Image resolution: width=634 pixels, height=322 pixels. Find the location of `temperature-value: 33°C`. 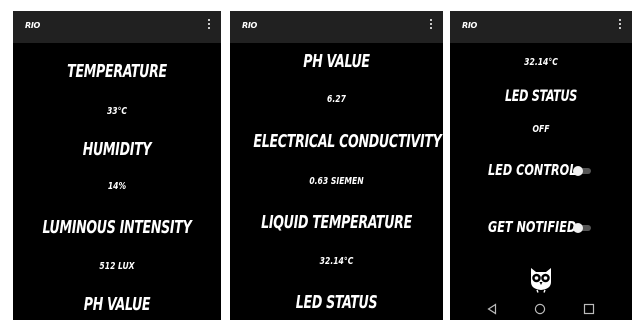

temperature-value: 33°C is located at coordinates (117, 111).